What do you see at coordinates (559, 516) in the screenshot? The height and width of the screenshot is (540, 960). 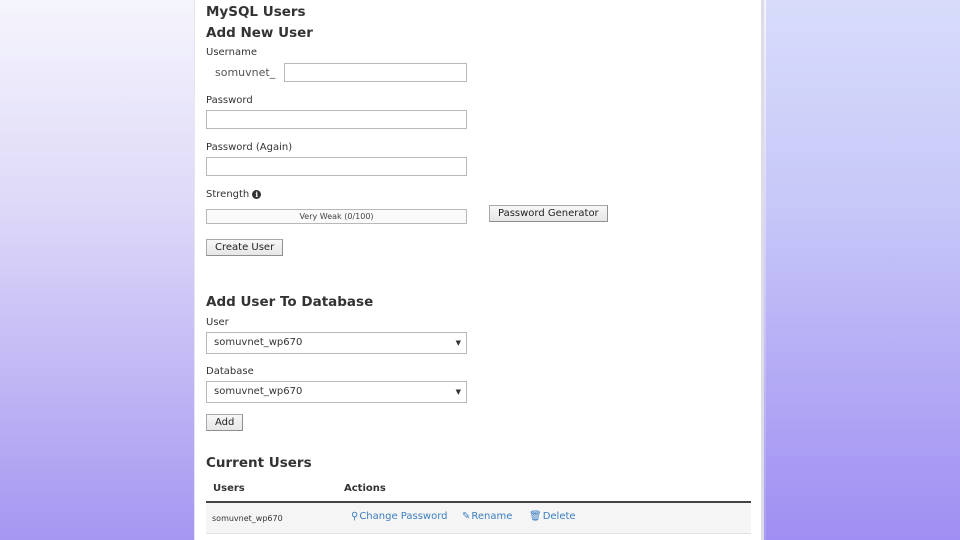 I see `delete-label: Delete` at bounding box center [559, 516].